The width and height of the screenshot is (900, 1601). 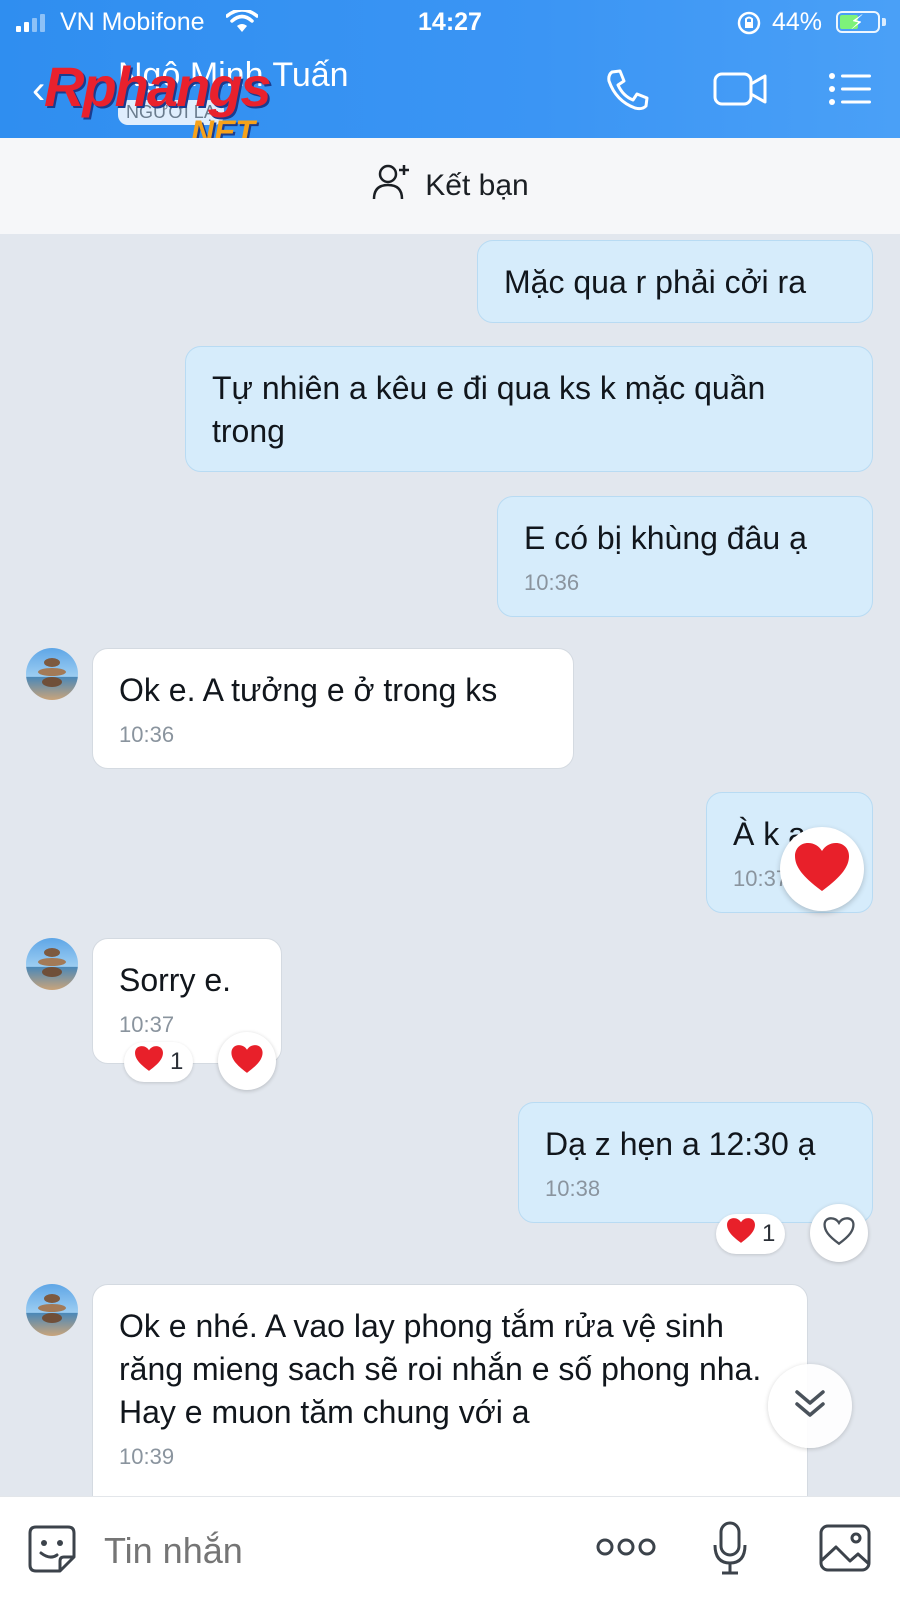 What do you see at coordinates (147, 1456) in the screenshot?
I see `message-time: 10:39` at bounding box center [147, 1456].